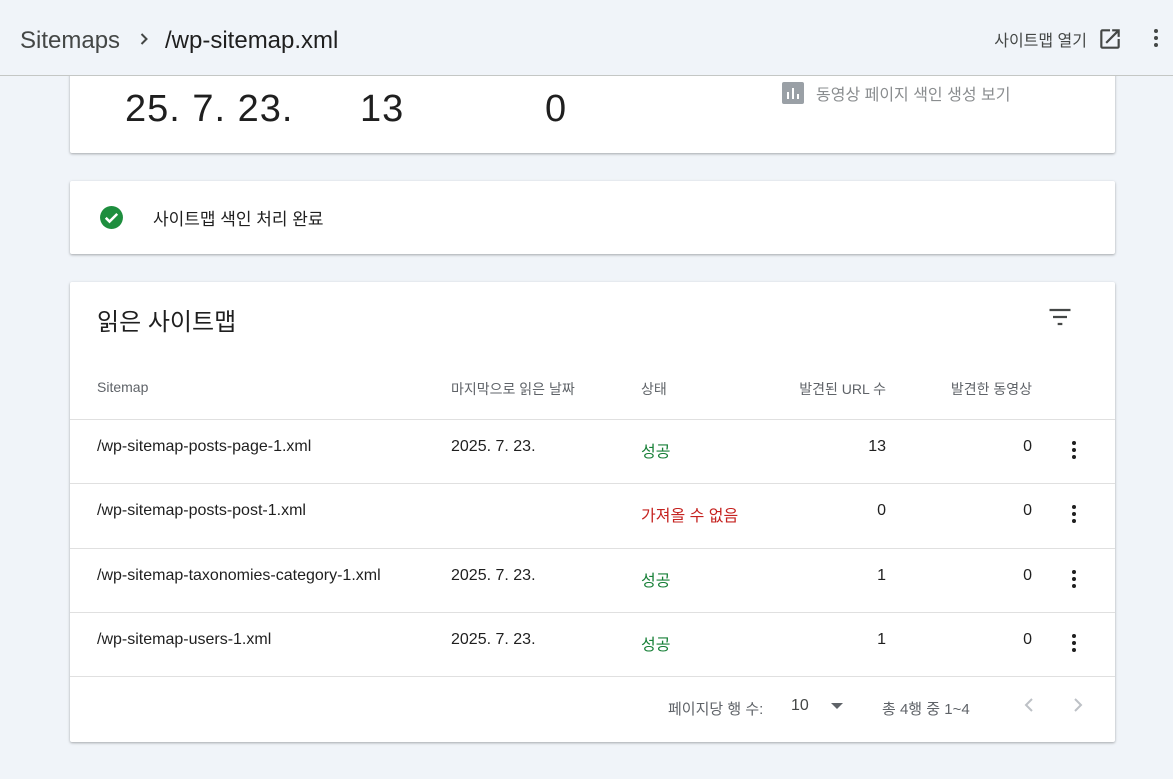 This screenshot has width=1173, height=779. I want to click on video-index-link: 동영상 페이지 색인 생성 보기, so click(896, 93).